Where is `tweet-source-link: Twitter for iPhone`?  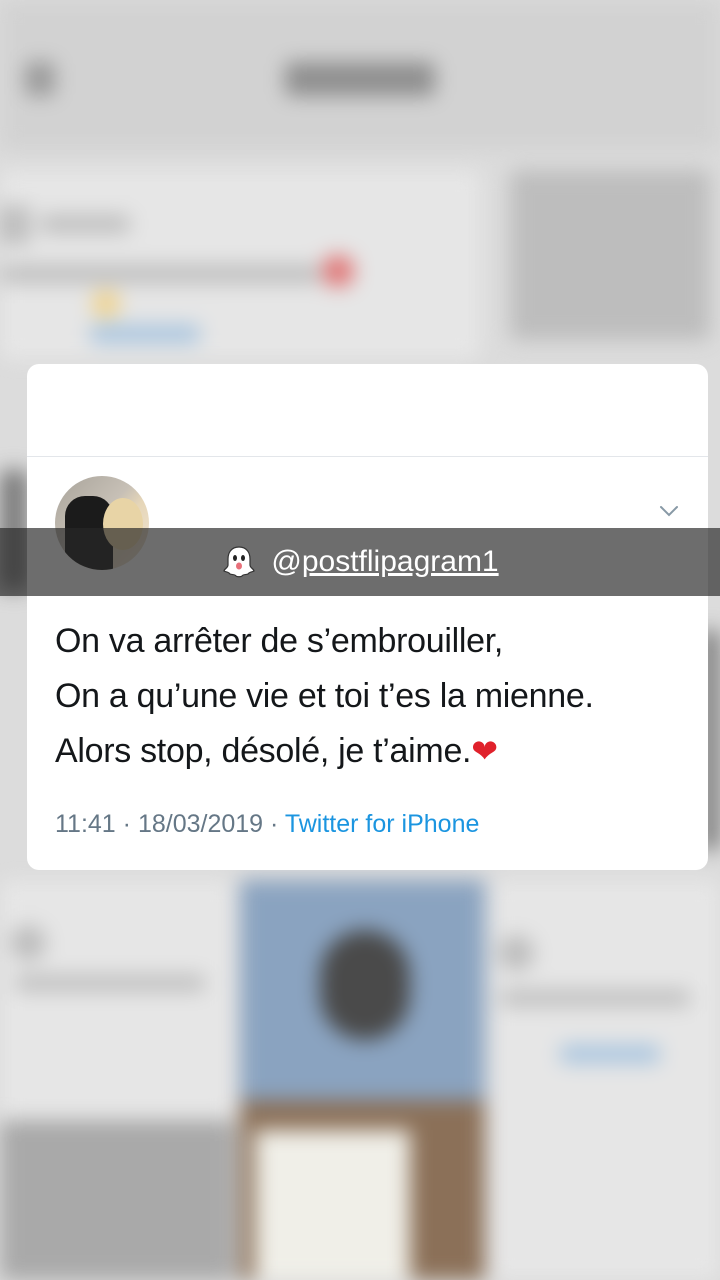 tweet-source-link: Twitter for iPhone is located at coordinates (382, 824).